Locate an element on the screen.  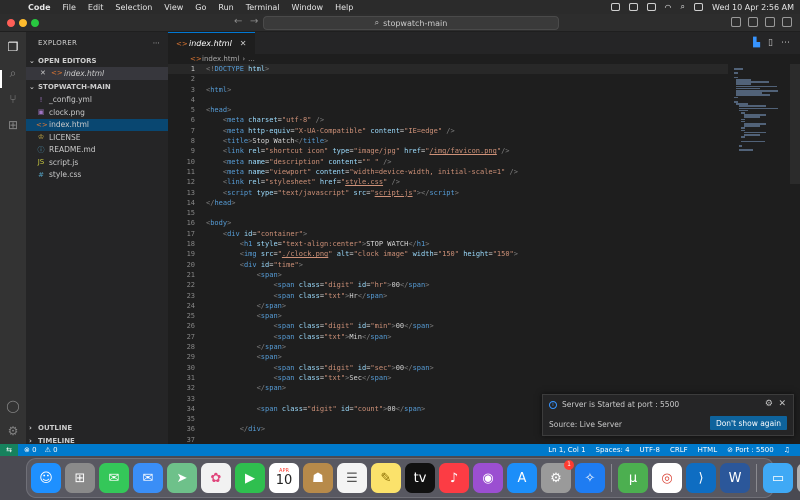
extensions-icon: ⊞ is located at coordinates (13, 125).